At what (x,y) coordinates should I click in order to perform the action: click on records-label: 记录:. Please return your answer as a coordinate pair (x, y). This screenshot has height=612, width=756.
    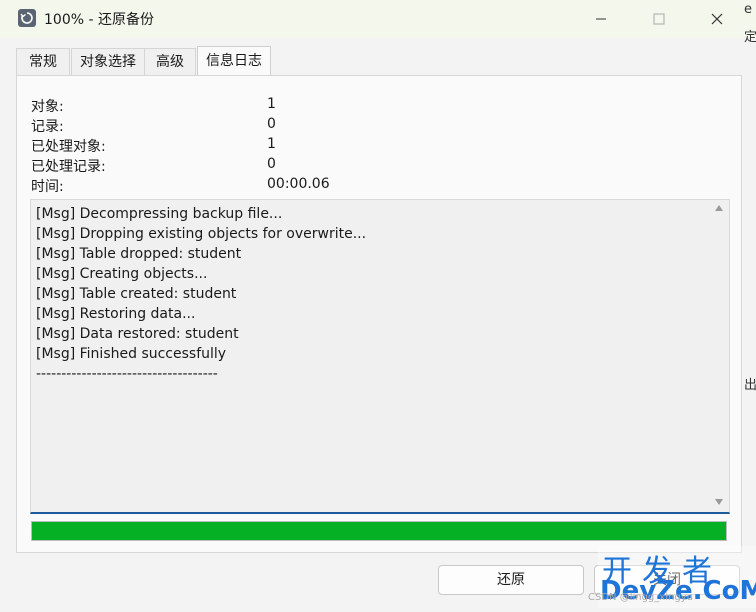
    Looking at the image, I should click on (47, 127).